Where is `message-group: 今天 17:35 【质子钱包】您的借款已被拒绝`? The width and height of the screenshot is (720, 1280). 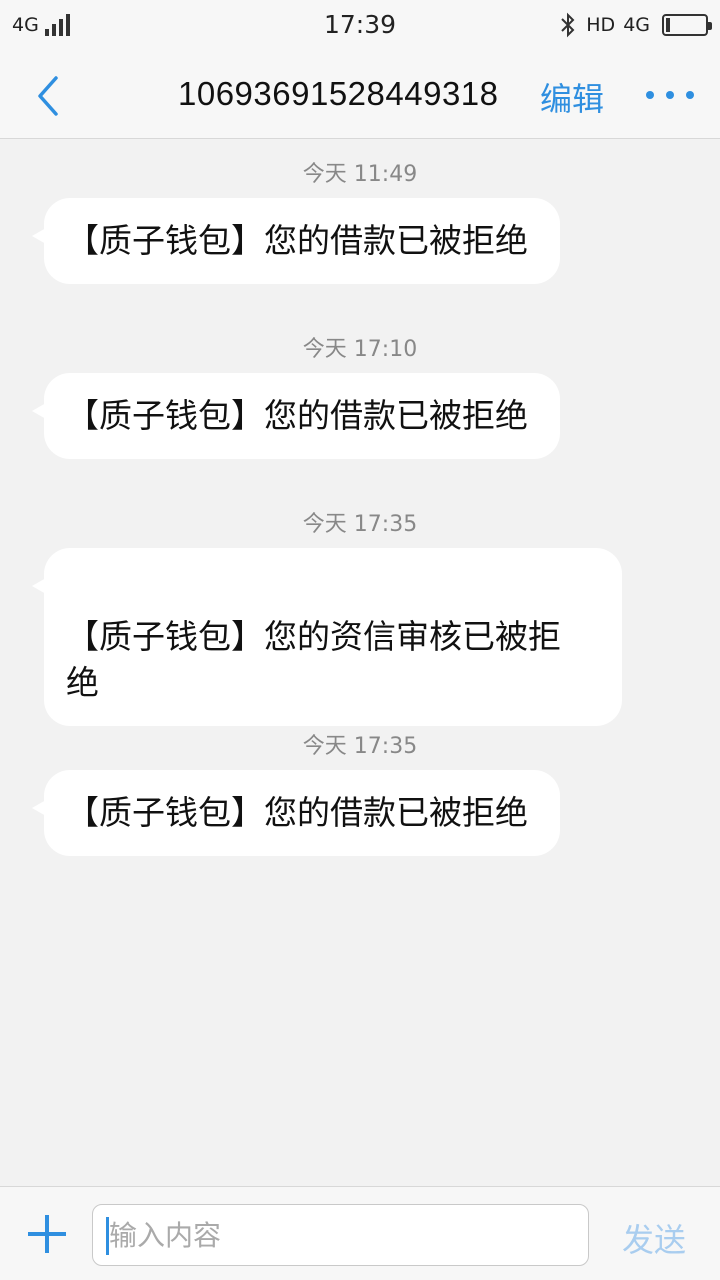
message-group: 今天 17:35 【质子钱包】您的借款已被拒绝 is located at coordinates (360, 792).